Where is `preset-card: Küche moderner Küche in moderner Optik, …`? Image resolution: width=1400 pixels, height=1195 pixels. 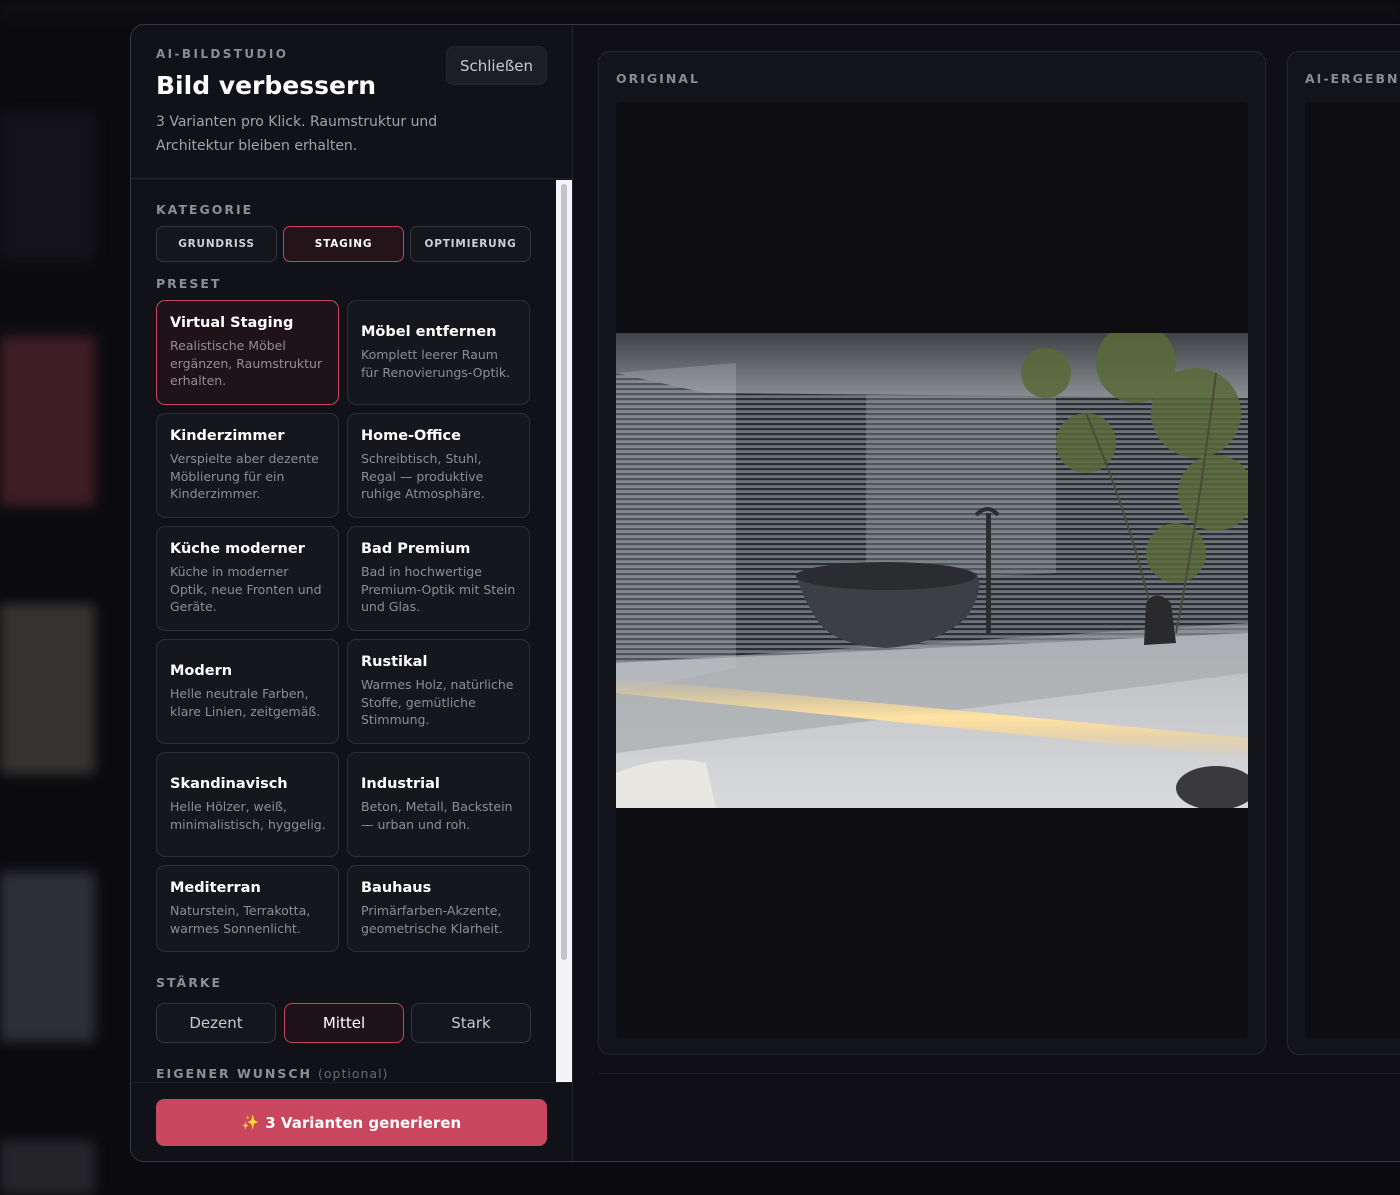
preset-card: Küche moderner Küche in moderner Optik, … is located at coordinates (247, 578).